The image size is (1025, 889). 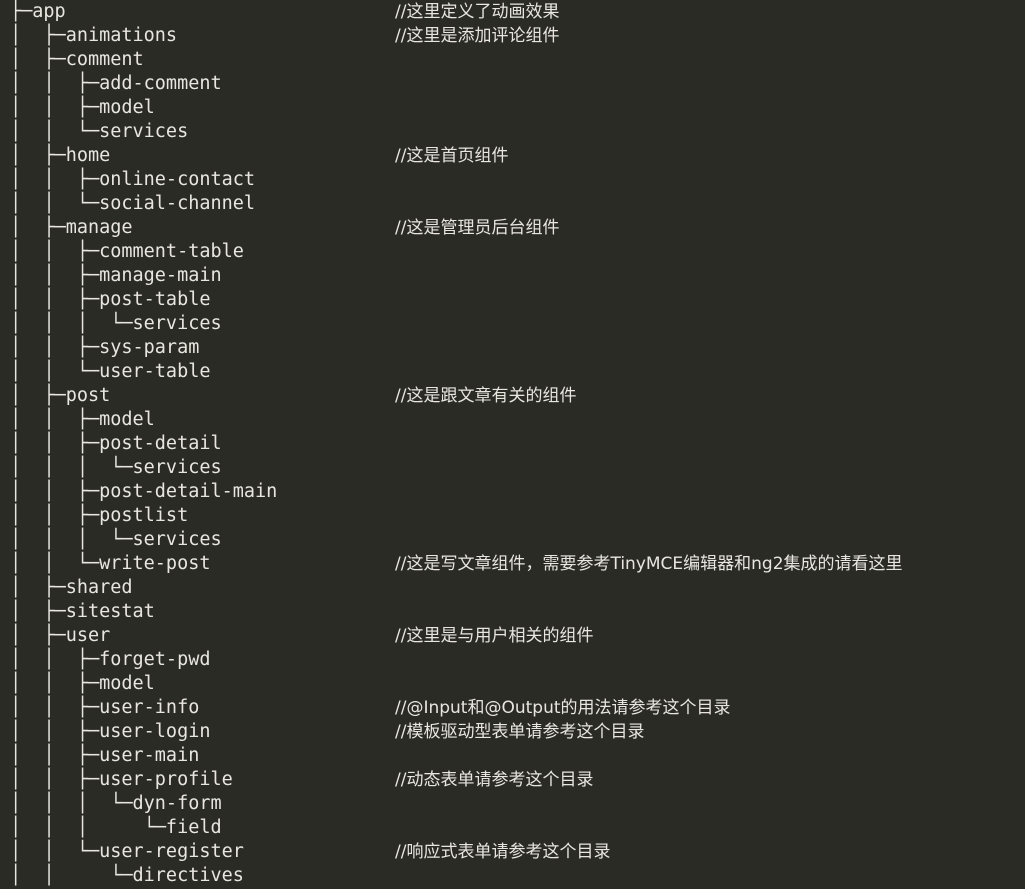 What do you see at coordinates (512, 156) in the screenshot?
I see `tree-row: │ ├─home //这是首页组件` at bounding box center [512, 156].